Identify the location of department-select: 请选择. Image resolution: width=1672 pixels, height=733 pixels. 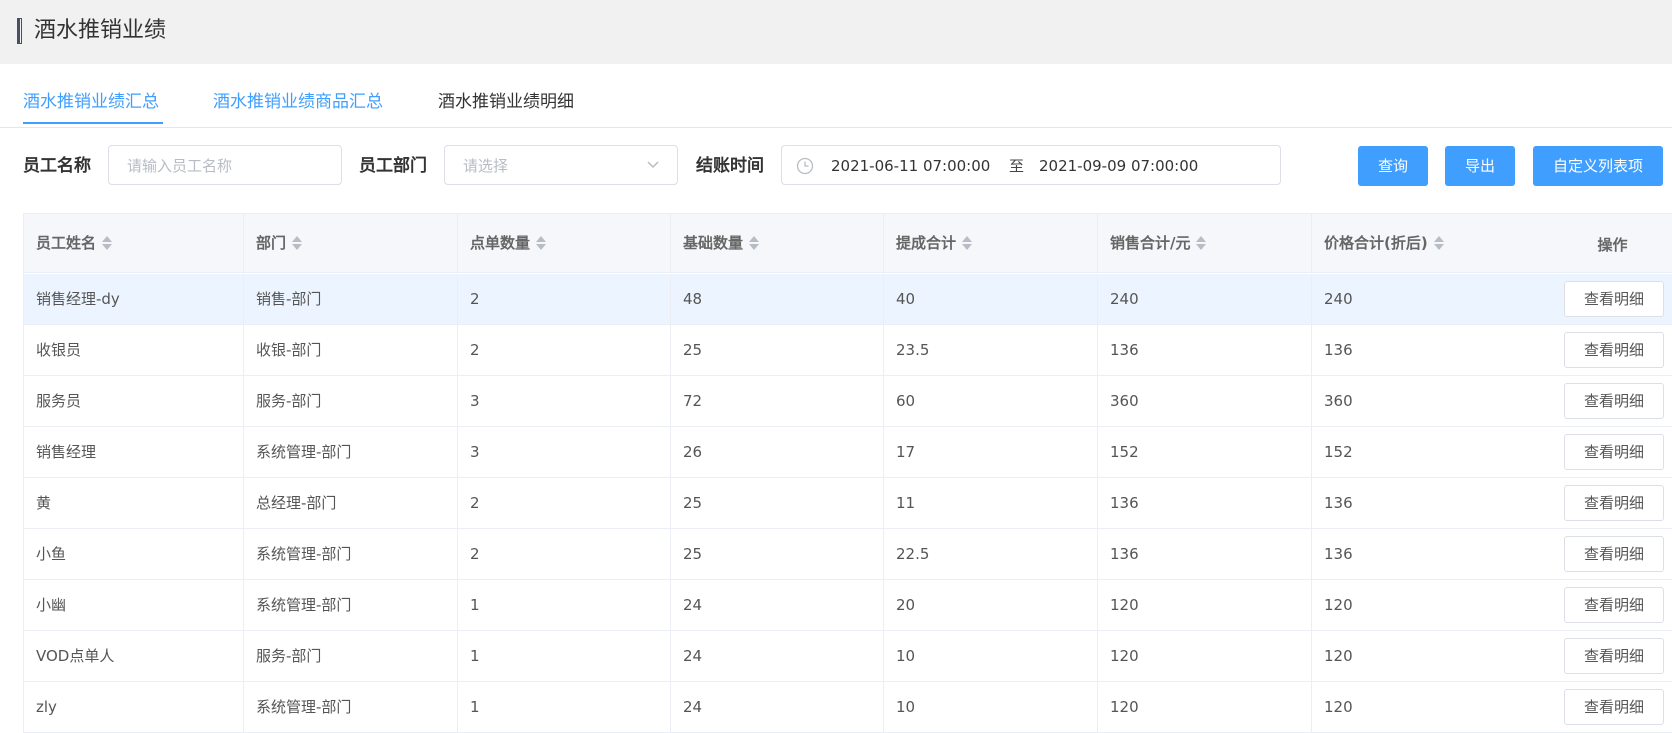
(561, 165).